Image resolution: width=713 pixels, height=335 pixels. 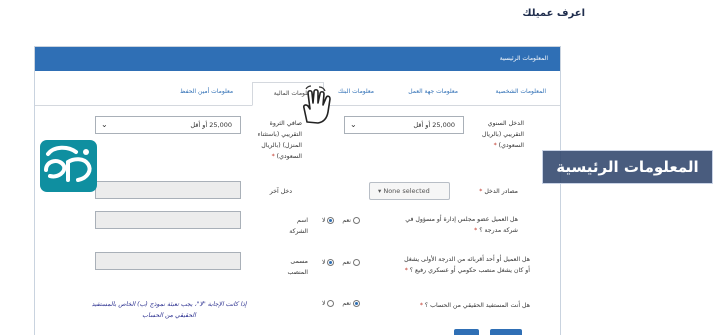 What do you see at coordinates (433, 91) in the screenshot?
I see `tab-employer-info: معلومات جهة العمل` at bounding box center [433, 91].